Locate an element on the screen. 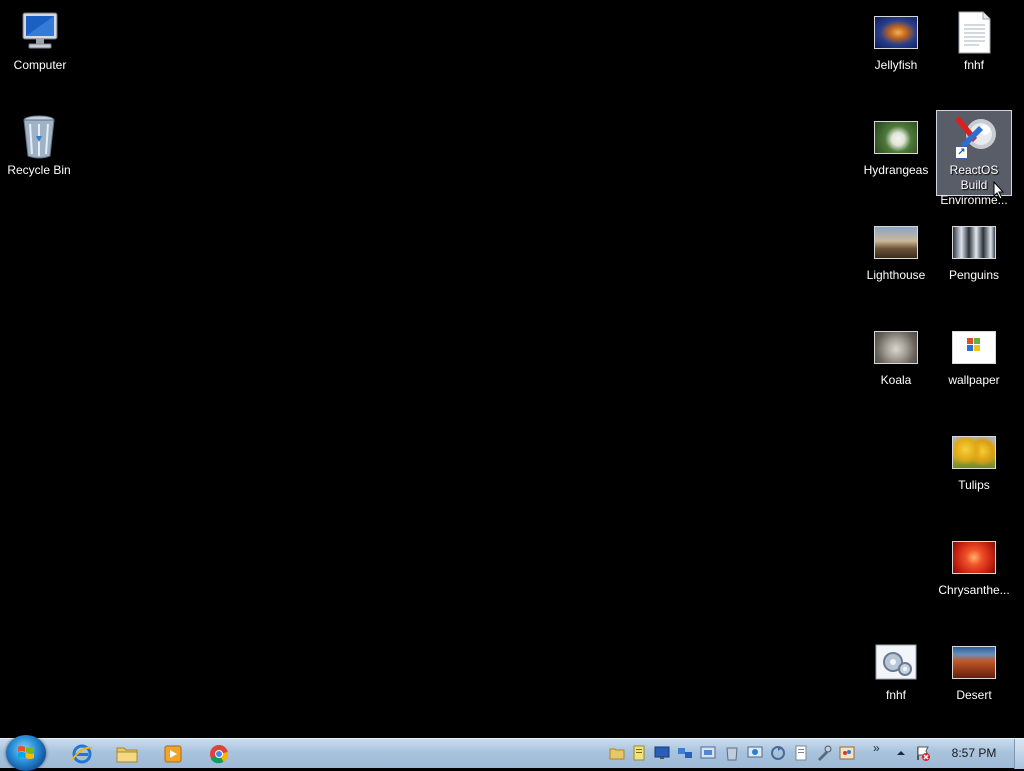  desktop-icon-label: Hydrangeas is located at coordinates (896, 170).